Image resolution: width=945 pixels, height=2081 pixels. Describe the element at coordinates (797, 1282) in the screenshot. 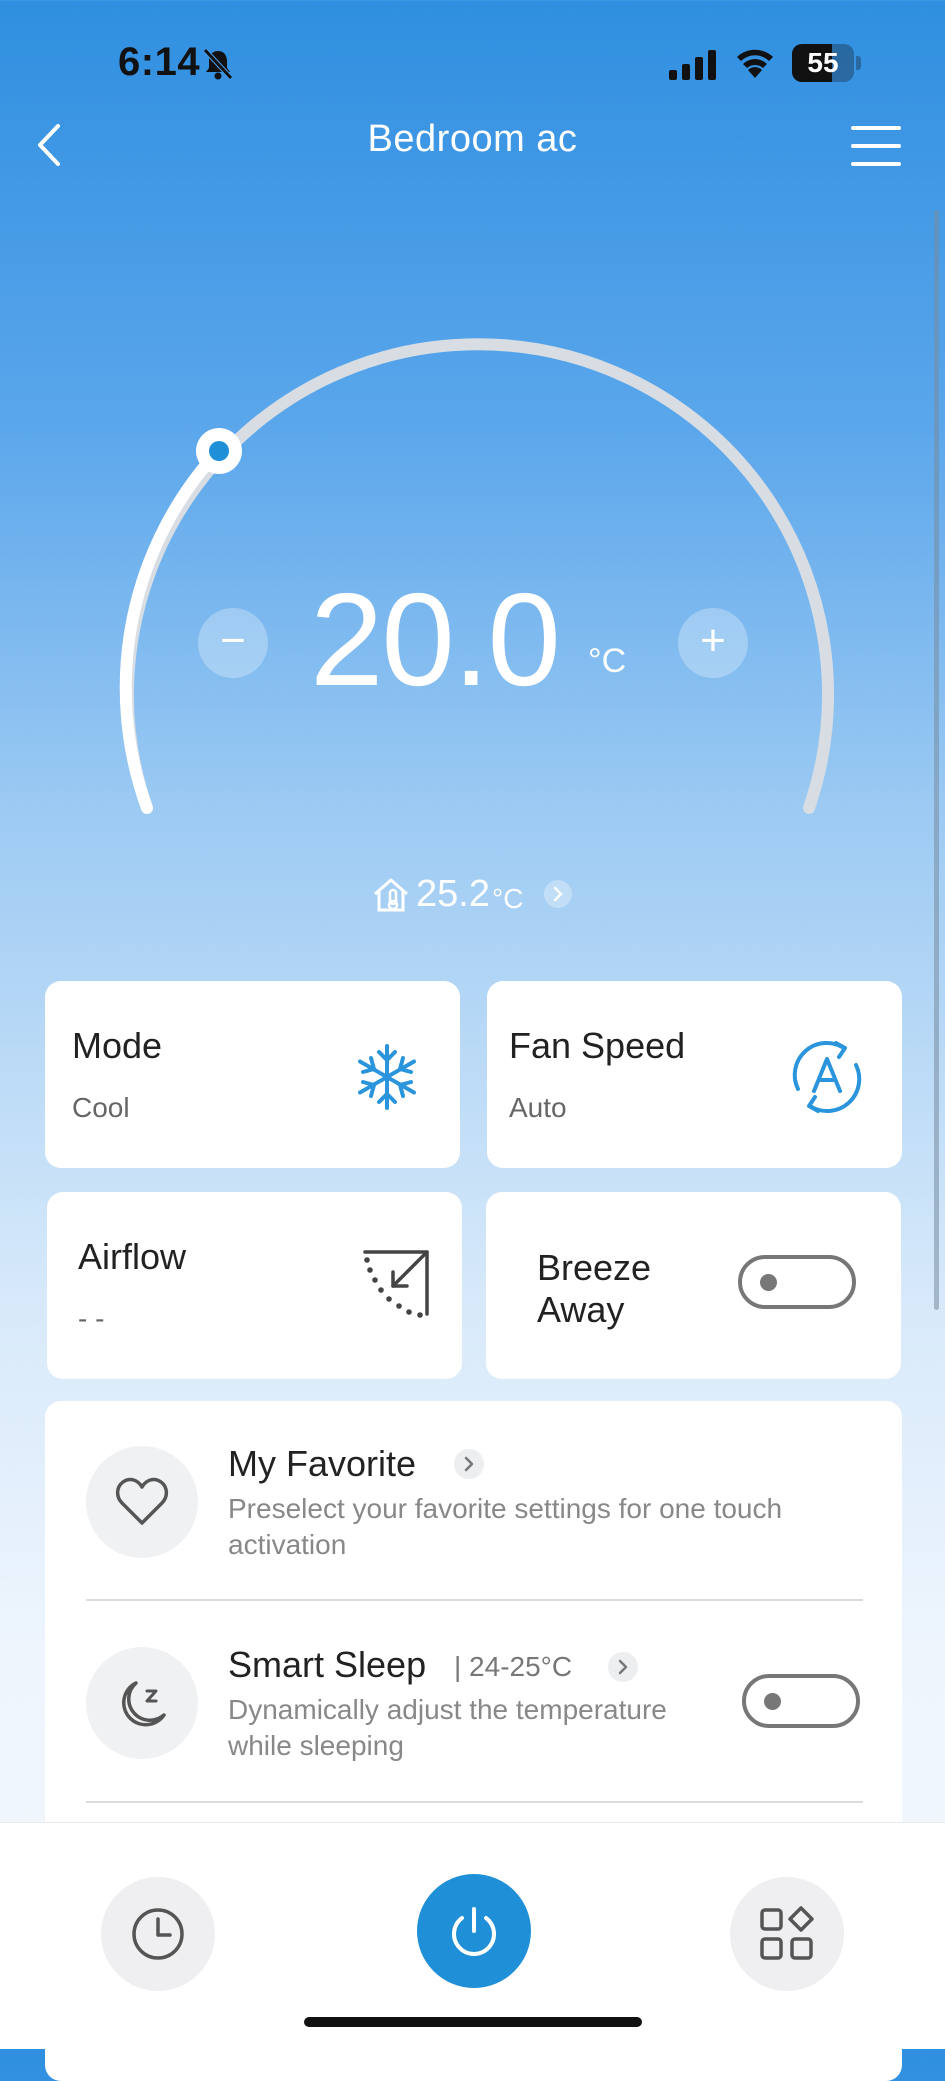

I see `breeze-away-toggle` at that location.